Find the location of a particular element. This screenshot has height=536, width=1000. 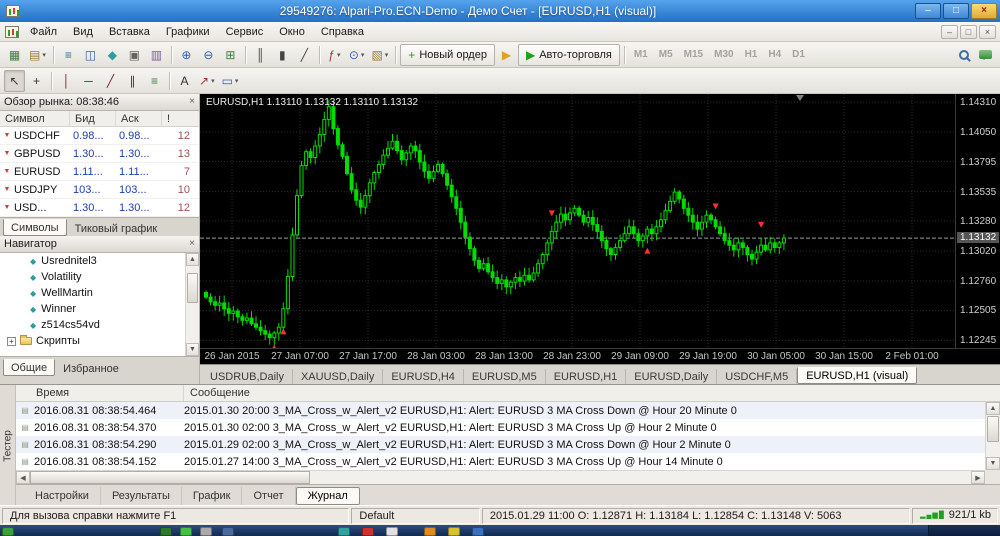

chart-candles-button: ▮ is located at coordinates (282, 55).